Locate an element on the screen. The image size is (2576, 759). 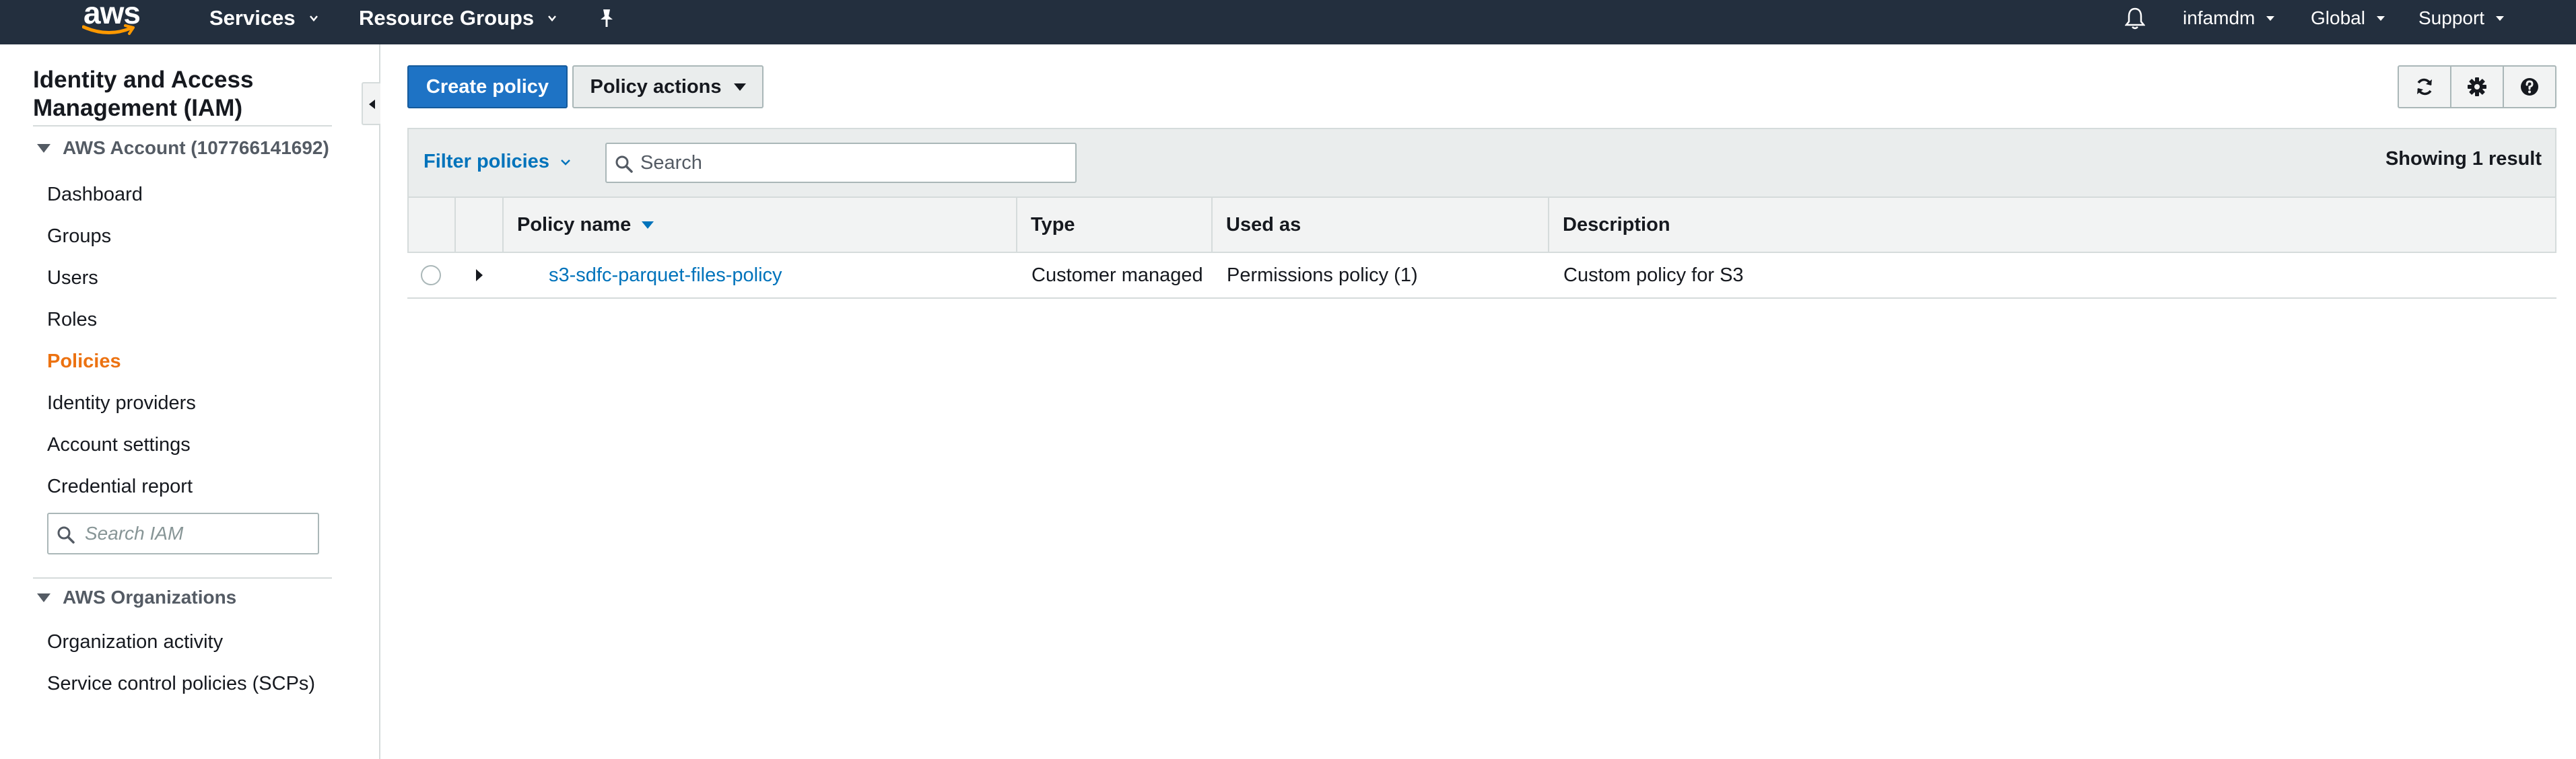
column-header-policy-name: Policy name is located at coordinates (760, 225).